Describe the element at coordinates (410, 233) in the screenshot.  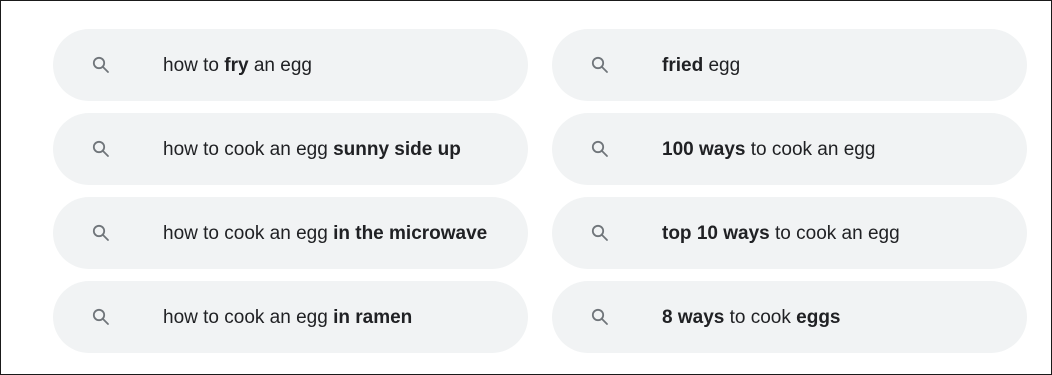
I see `label-bold-part: in the microwave` at that location.